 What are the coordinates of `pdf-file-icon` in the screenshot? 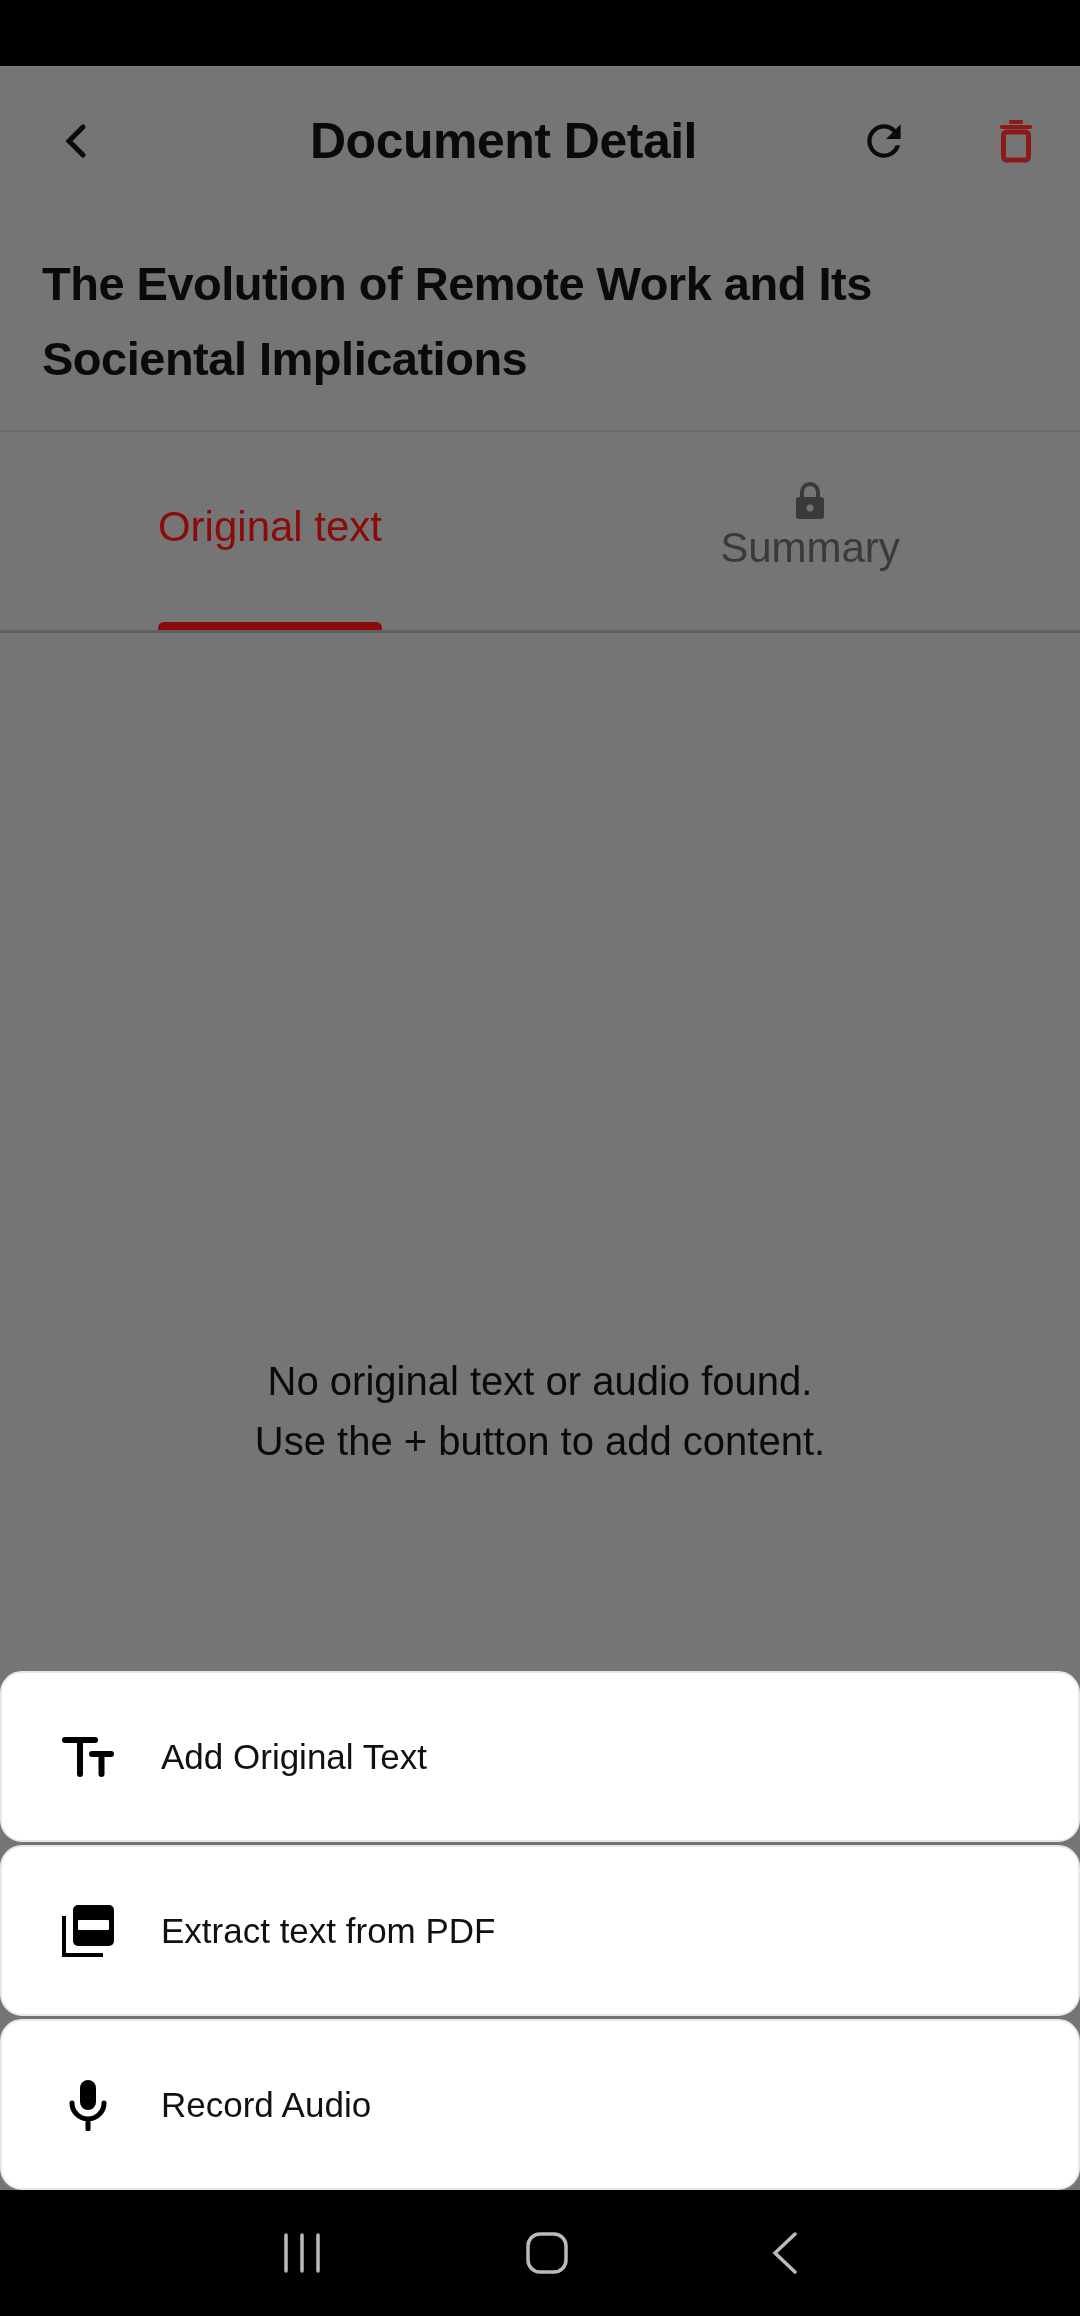 It's located at (88, 1930).